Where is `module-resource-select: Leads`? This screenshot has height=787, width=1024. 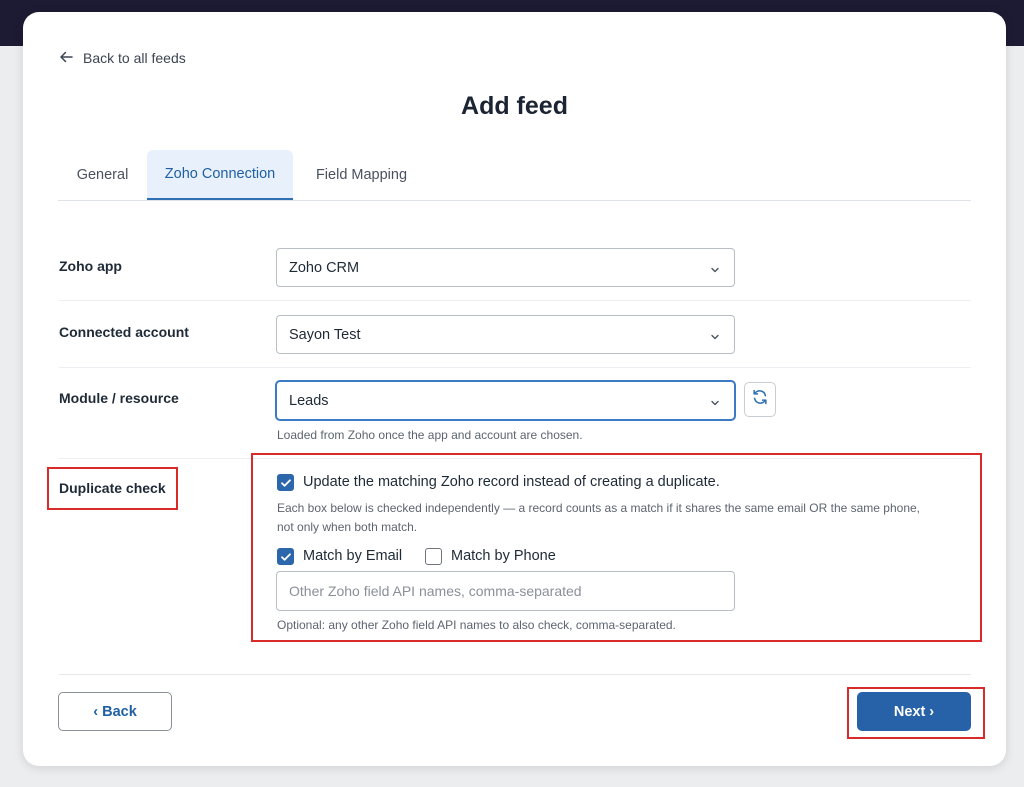 module-resource-select: Leads is located at coordinates (505, 400).